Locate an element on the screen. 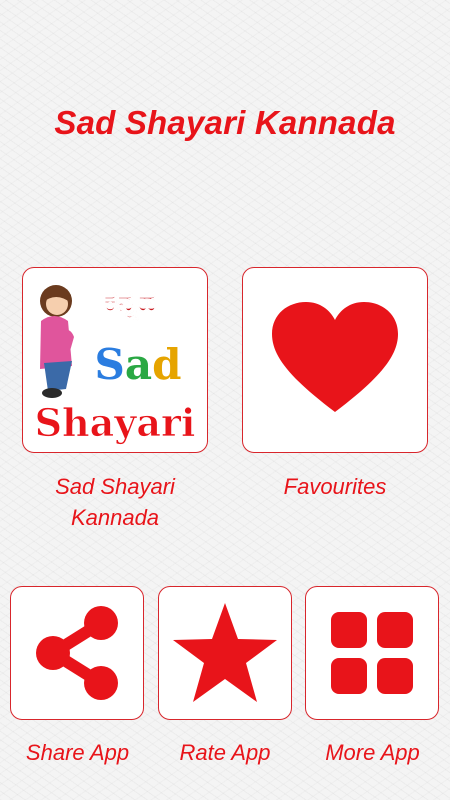  sad-shayari-kannada-button: ಕನ್ನಡ Sad Shayari is located at coordinates (115, 360).